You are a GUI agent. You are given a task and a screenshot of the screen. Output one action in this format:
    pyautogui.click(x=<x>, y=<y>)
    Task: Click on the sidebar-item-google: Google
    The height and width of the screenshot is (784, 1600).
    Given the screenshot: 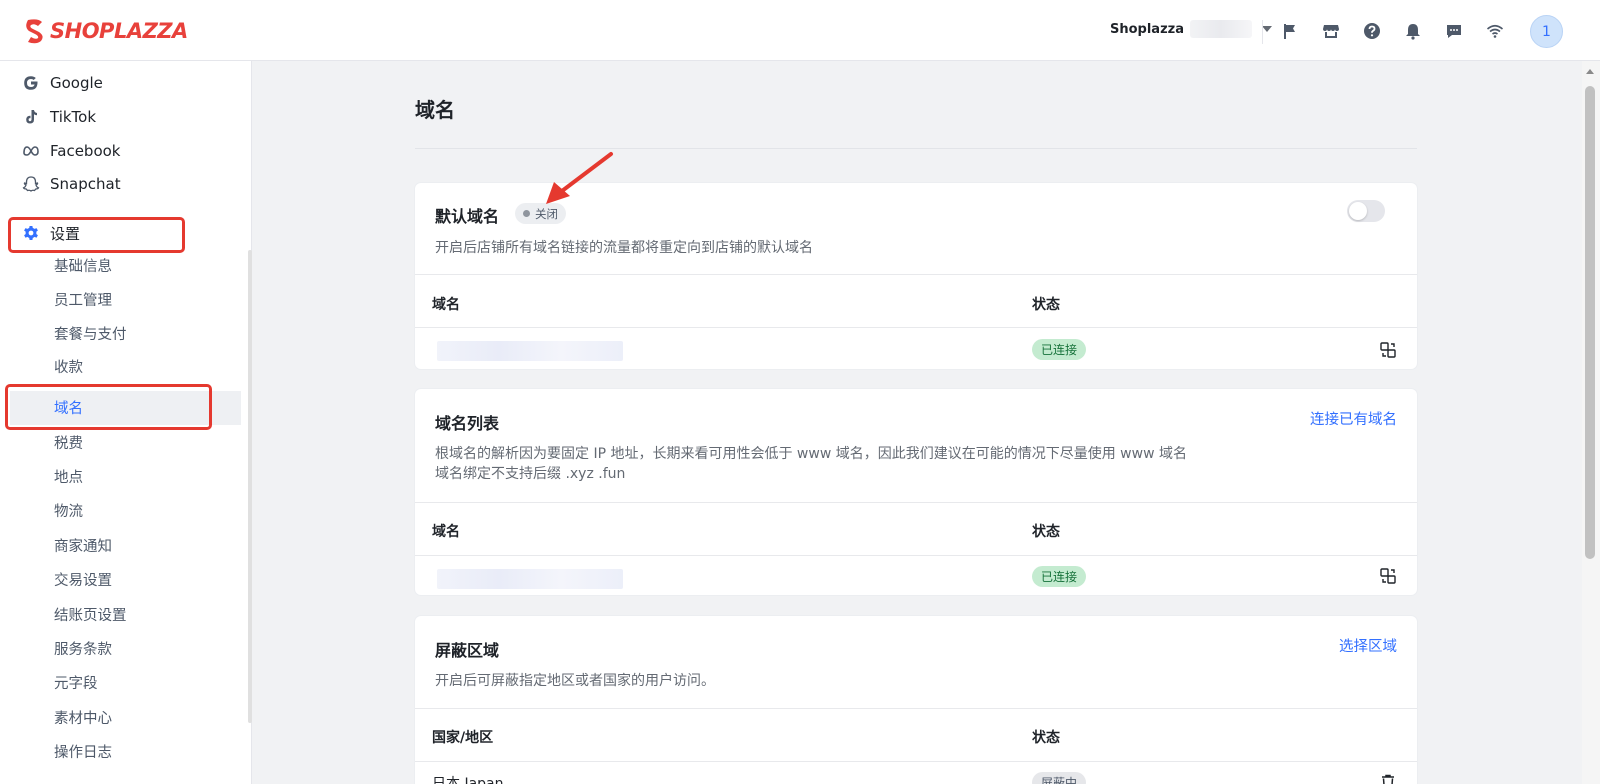 What is the action you would take?
    pyautogui.click(x=62, y=83)
    